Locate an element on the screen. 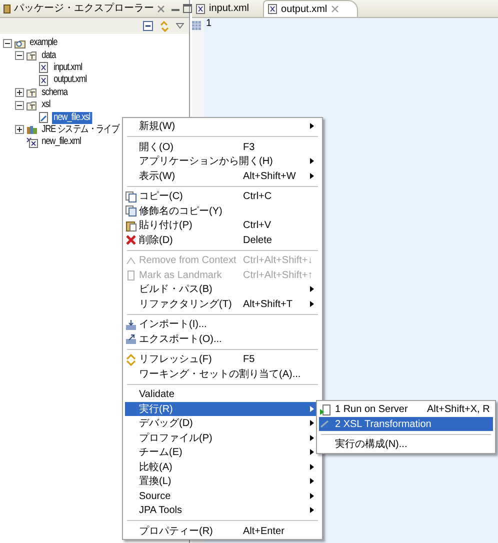  menu-item: 削除(D) Delete is located at coordinates (222, 239).